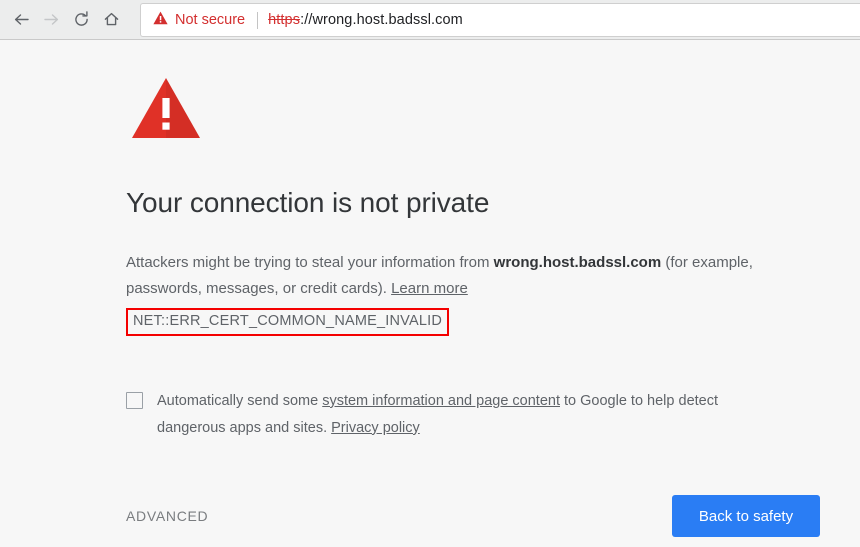 The height and width of the screenshot is (547, 860). Describe the element at coordinates (210, 20) in the screenshot. I see `not-secure-label: Not secure` at that location.